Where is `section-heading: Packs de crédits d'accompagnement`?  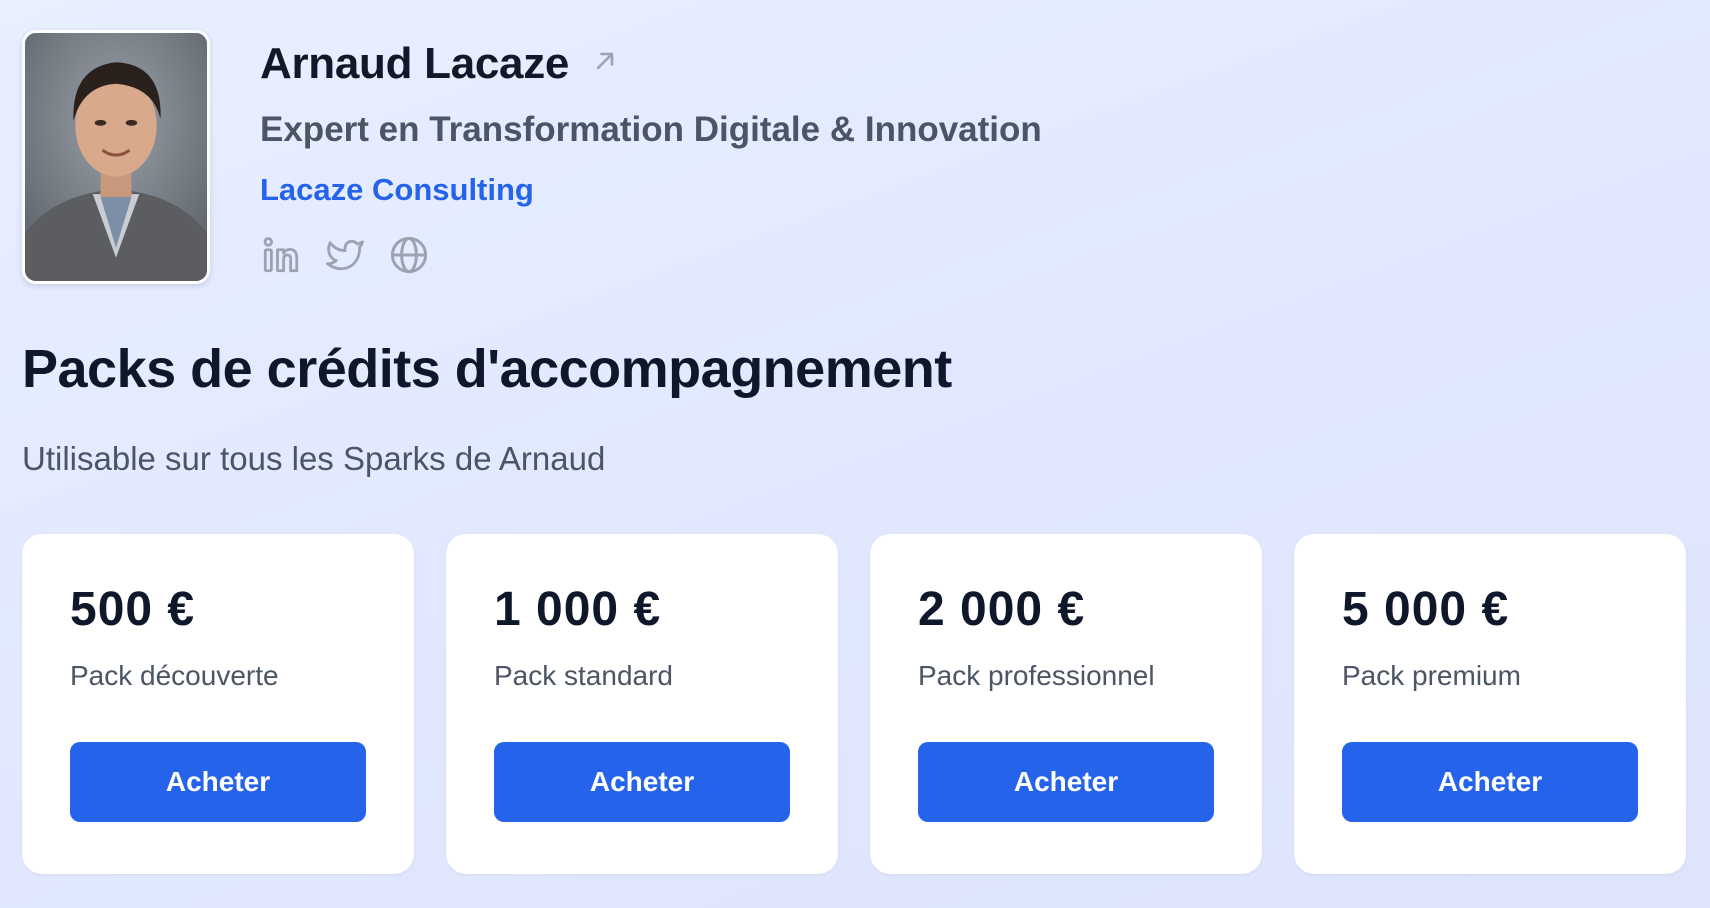 section-heading: Packs de crédits d'accompagnement is located at coordinates (487, 369).